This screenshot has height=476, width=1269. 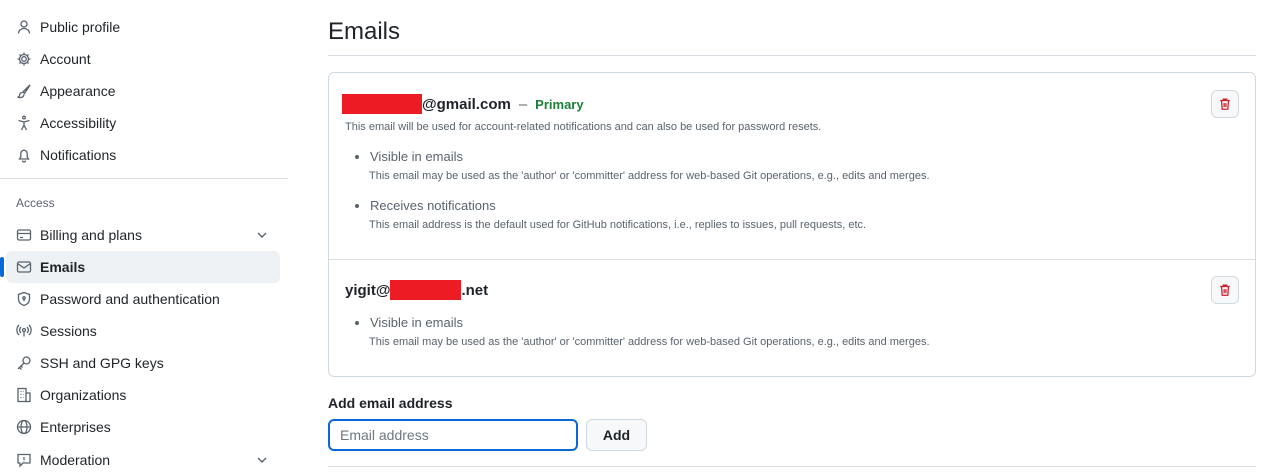 What do you see at coordinates (24, 91) in the screenshot?
I see `paintbrush-icon` at bounding box center [24, 91].